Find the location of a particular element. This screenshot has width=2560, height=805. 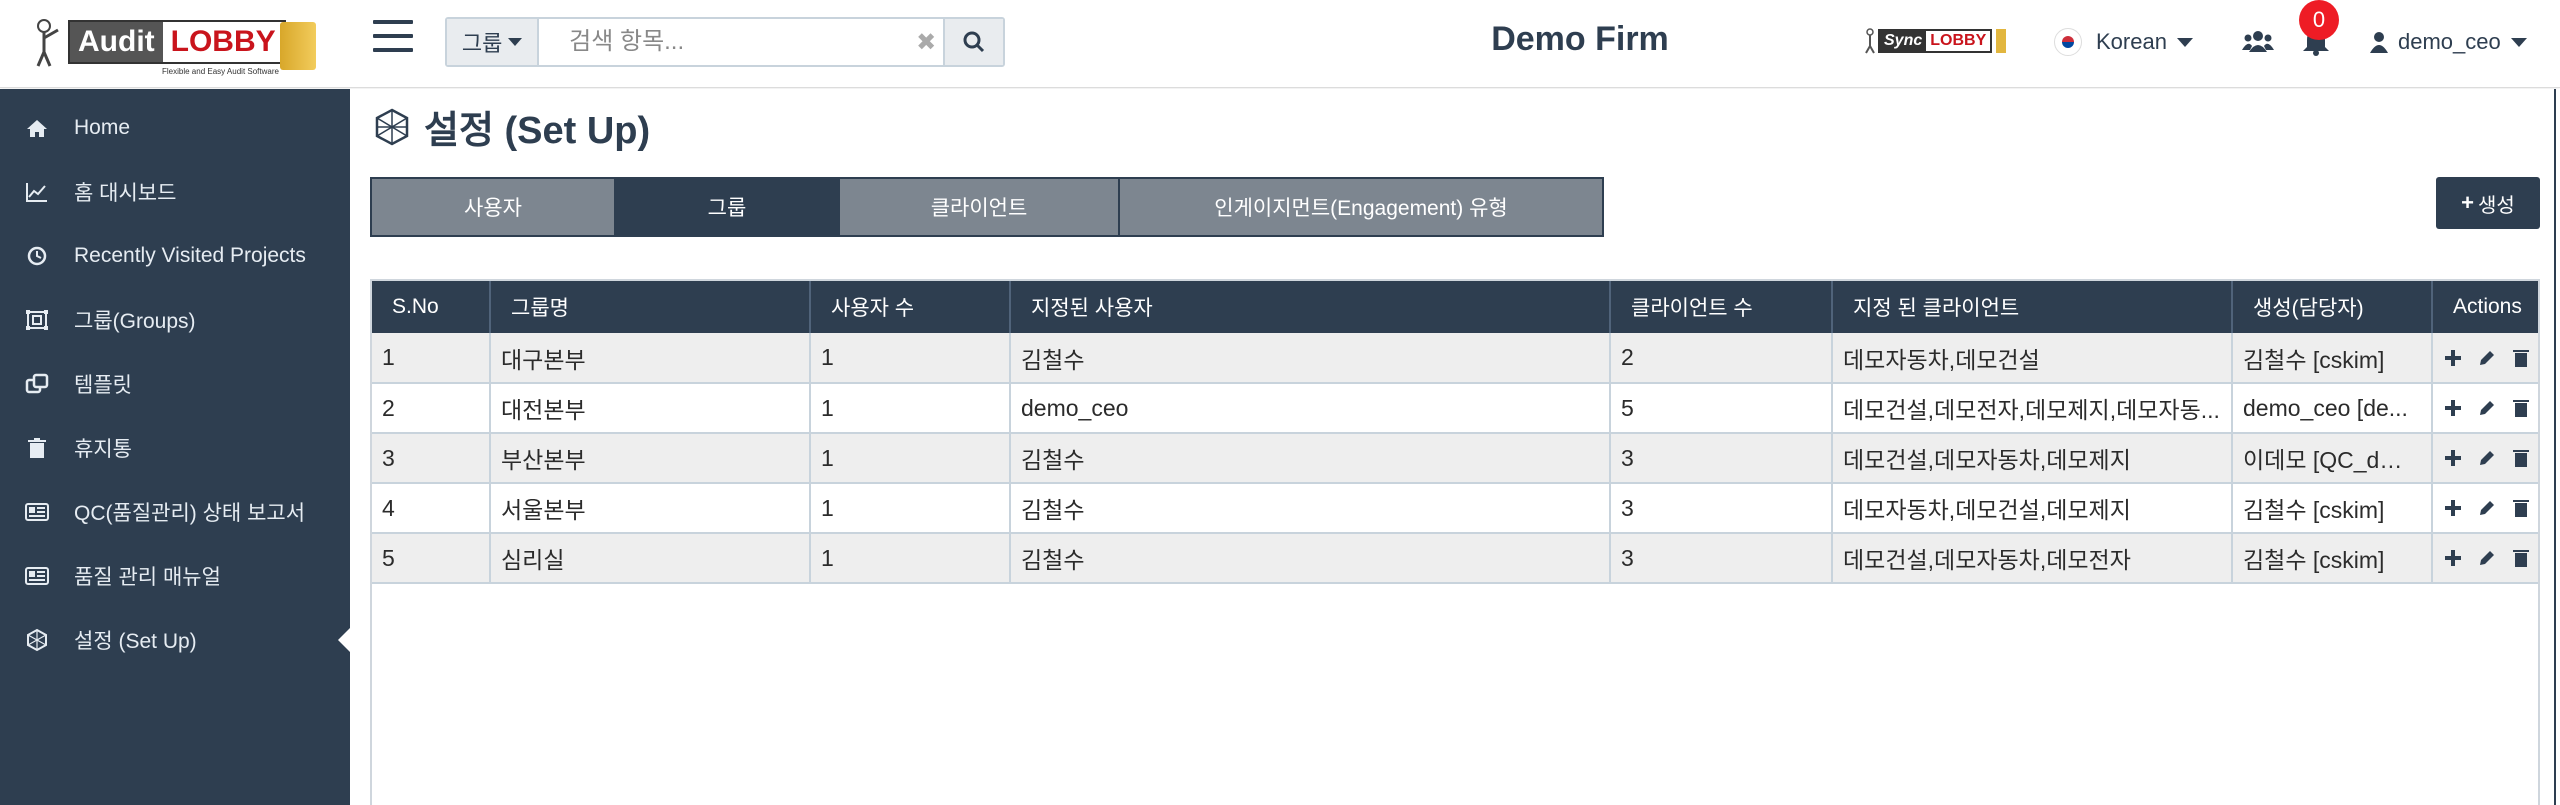

search-bar: 그룹 ✖ is located at coordinates (725, 42).